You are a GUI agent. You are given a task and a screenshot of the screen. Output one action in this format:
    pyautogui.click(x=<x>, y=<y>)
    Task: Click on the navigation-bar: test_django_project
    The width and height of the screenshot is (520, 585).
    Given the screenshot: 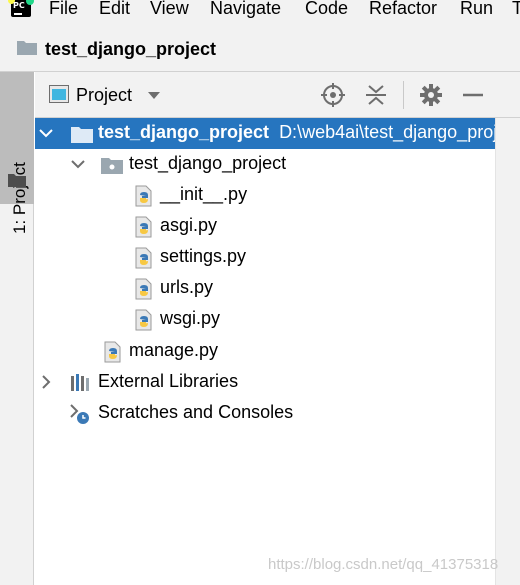 What is the action you would take?
    pyautogui.click(x=260, y=47)
    